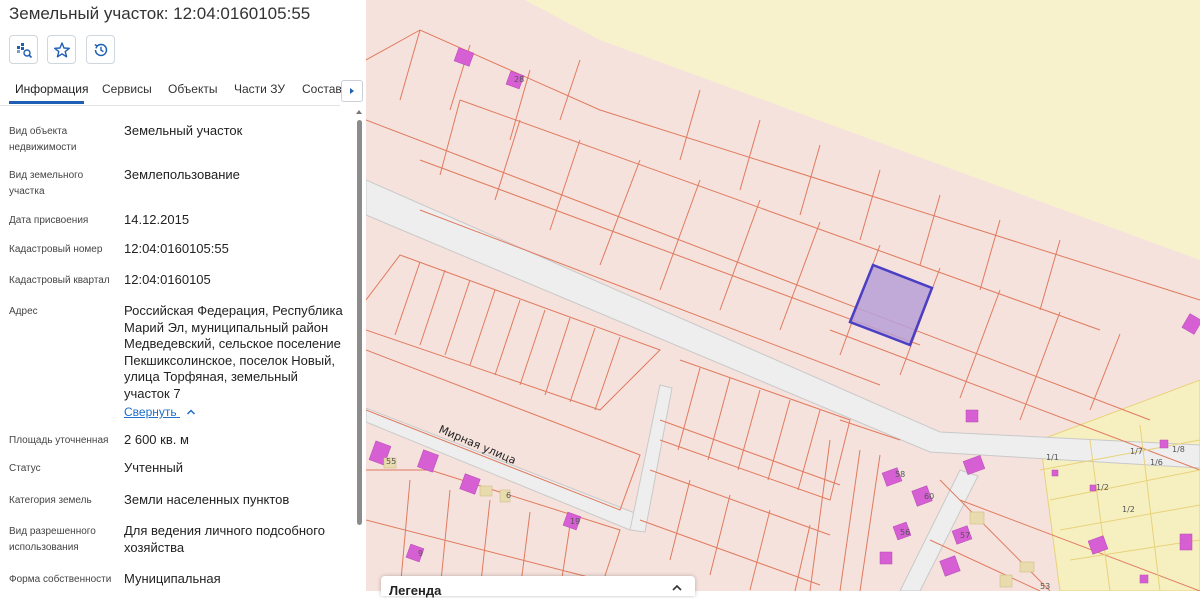  What do you see at coordinates (519, 79) in the screenshot?
I see `parcel-number-label: 28` at bounding box center [519, 79].